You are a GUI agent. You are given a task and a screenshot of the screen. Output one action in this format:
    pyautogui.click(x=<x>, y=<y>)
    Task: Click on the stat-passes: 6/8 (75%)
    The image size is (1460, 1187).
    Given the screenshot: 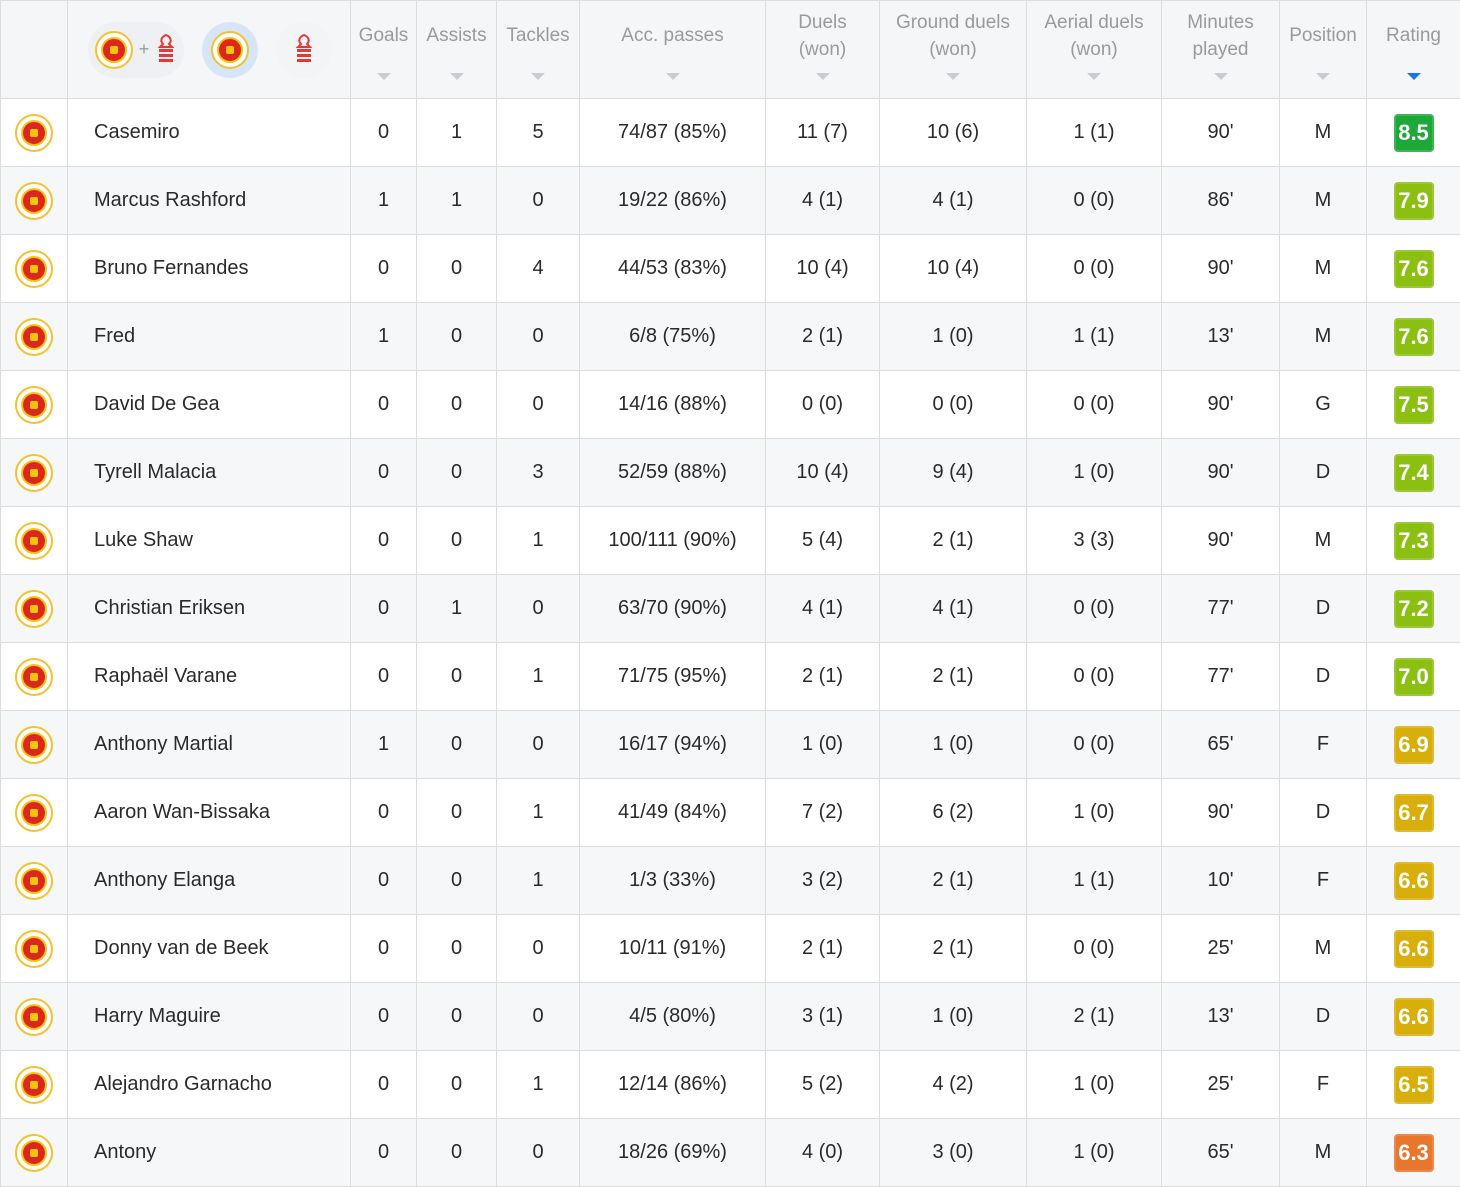 What is the action you would take?
    pyautogui.click(x=673, y=337)
    